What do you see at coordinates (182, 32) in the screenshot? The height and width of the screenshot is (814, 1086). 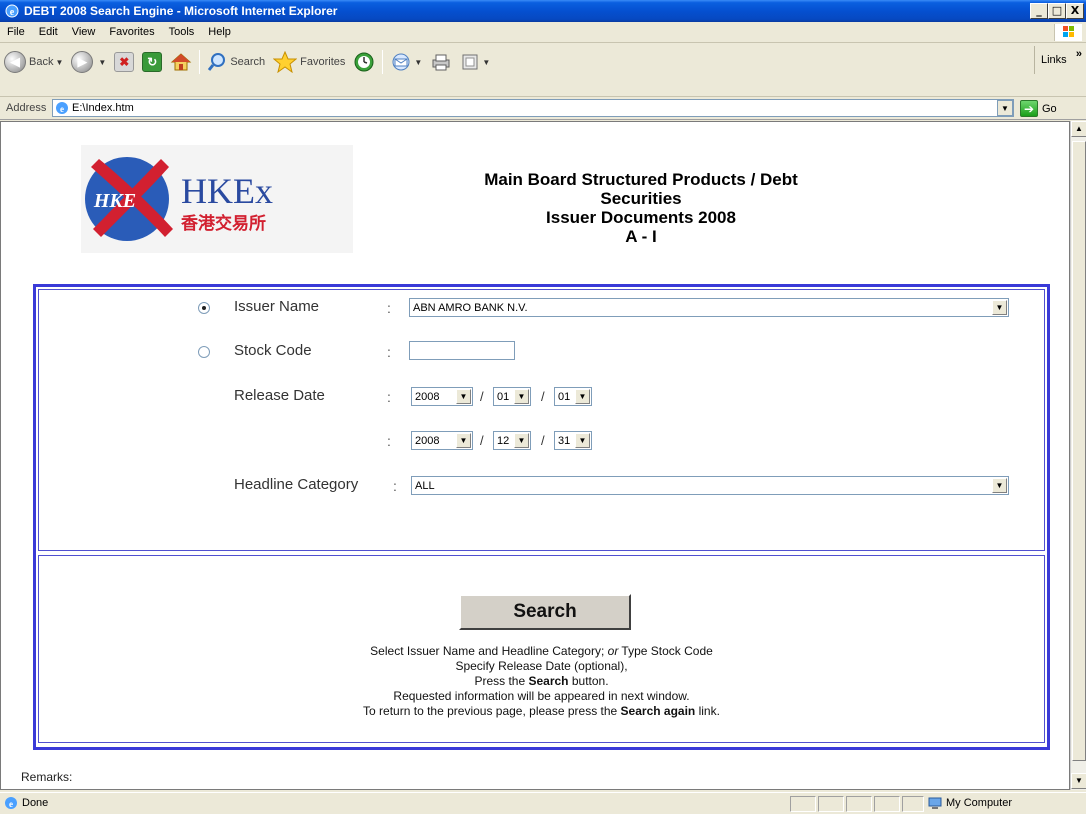 I see `menu-tools: Tools` at bounding box center [182, 32].